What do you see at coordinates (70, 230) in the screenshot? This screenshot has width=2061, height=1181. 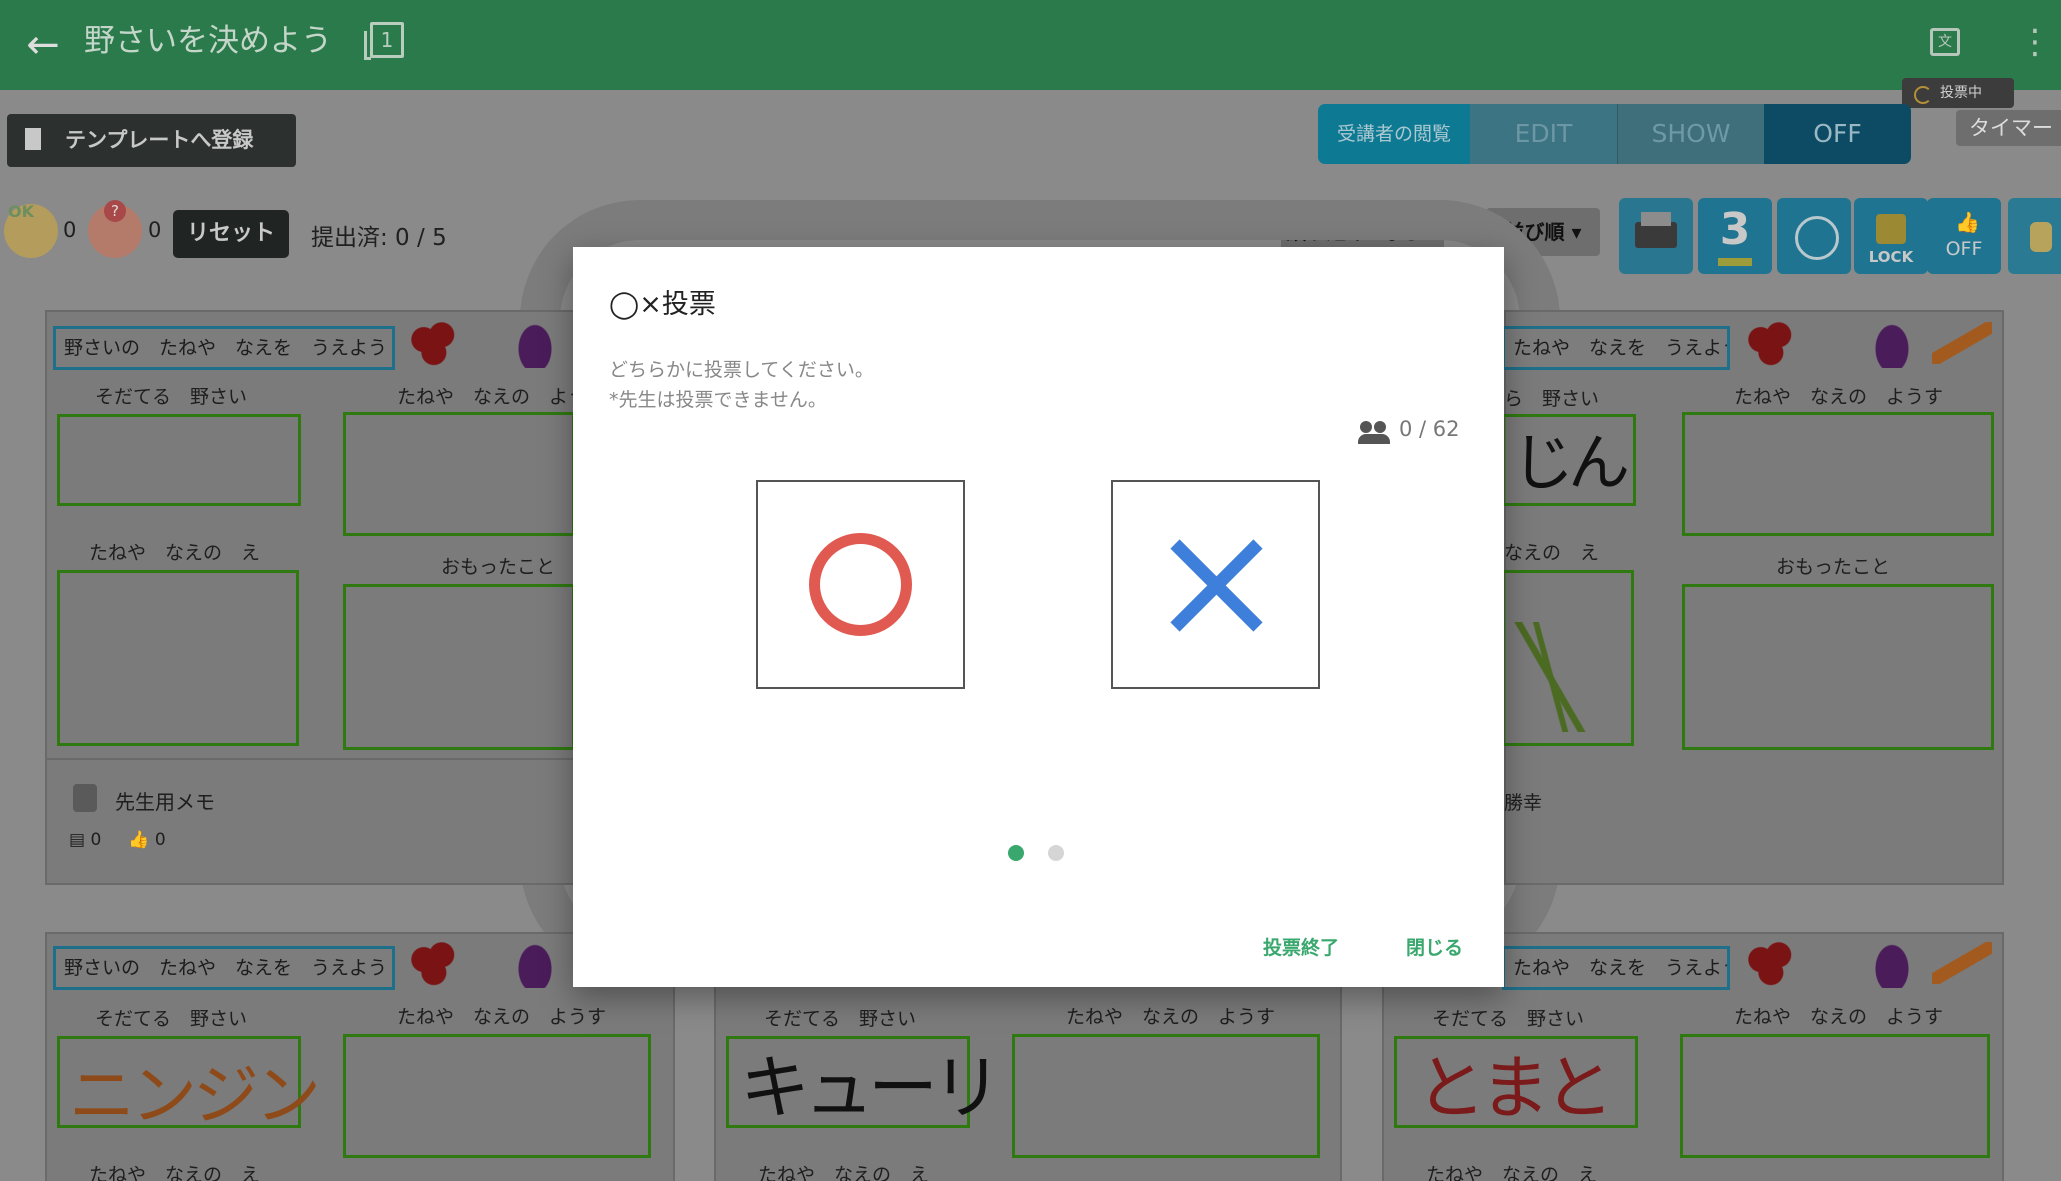 I see `ok-count: 0` at bounding box center [70, 230].